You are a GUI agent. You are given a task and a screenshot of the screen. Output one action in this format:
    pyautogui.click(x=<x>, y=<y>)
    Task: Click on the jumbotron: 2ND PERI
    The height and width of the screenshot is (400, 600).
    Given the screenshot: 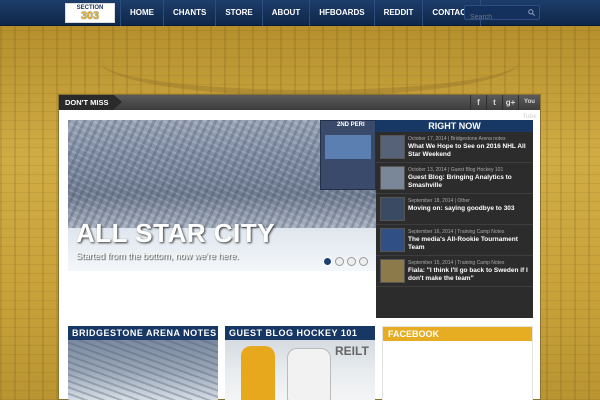 What is the action you would take?
    pyautogui.click(x=348, y=155)
    